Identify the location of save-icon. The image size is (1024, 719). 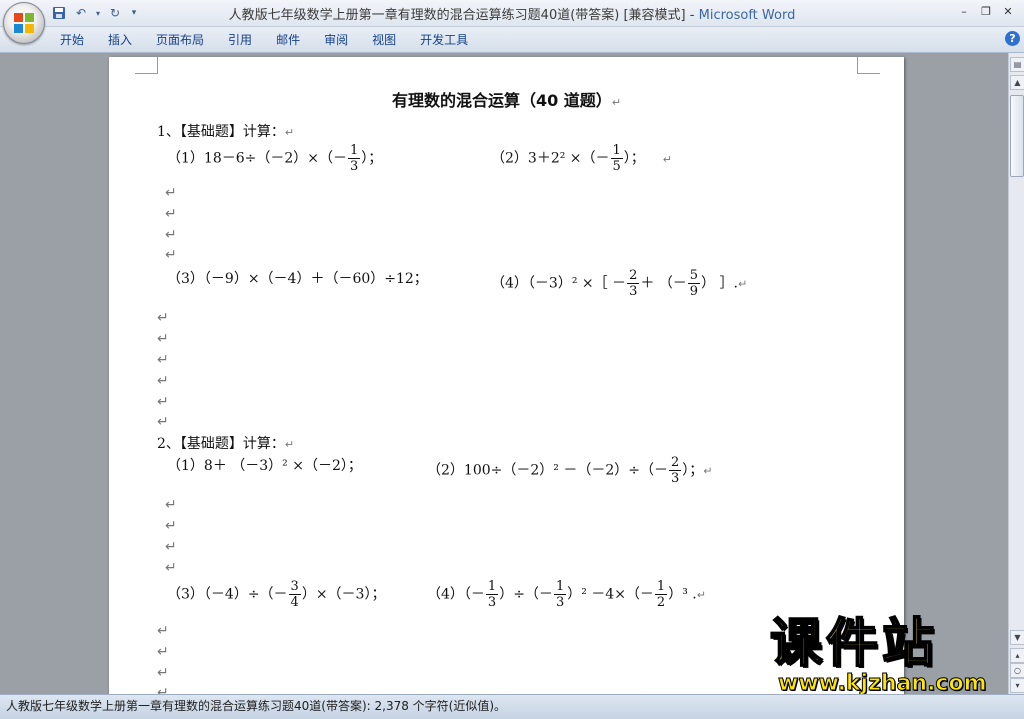
(59, 13).